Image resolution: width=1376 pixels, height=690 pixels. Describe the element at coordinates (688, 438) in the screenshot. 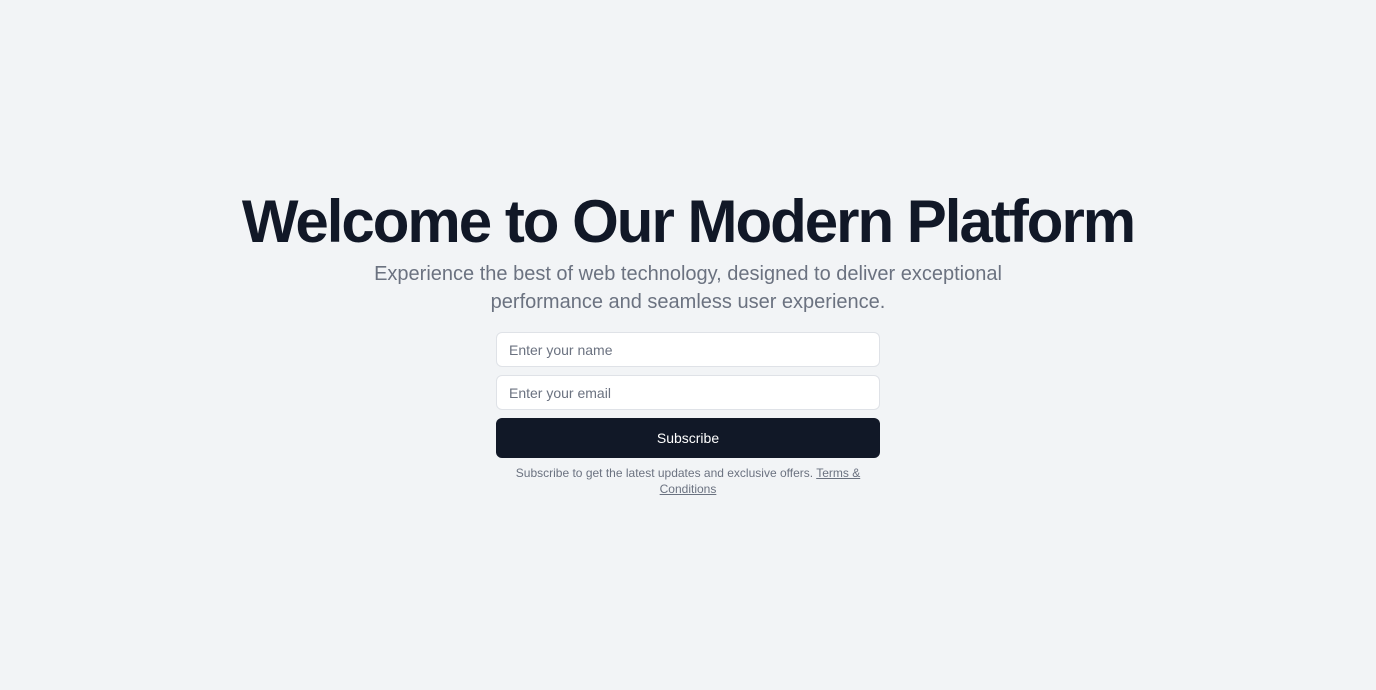

I see `subscribe-button: Subscribe` at that location.